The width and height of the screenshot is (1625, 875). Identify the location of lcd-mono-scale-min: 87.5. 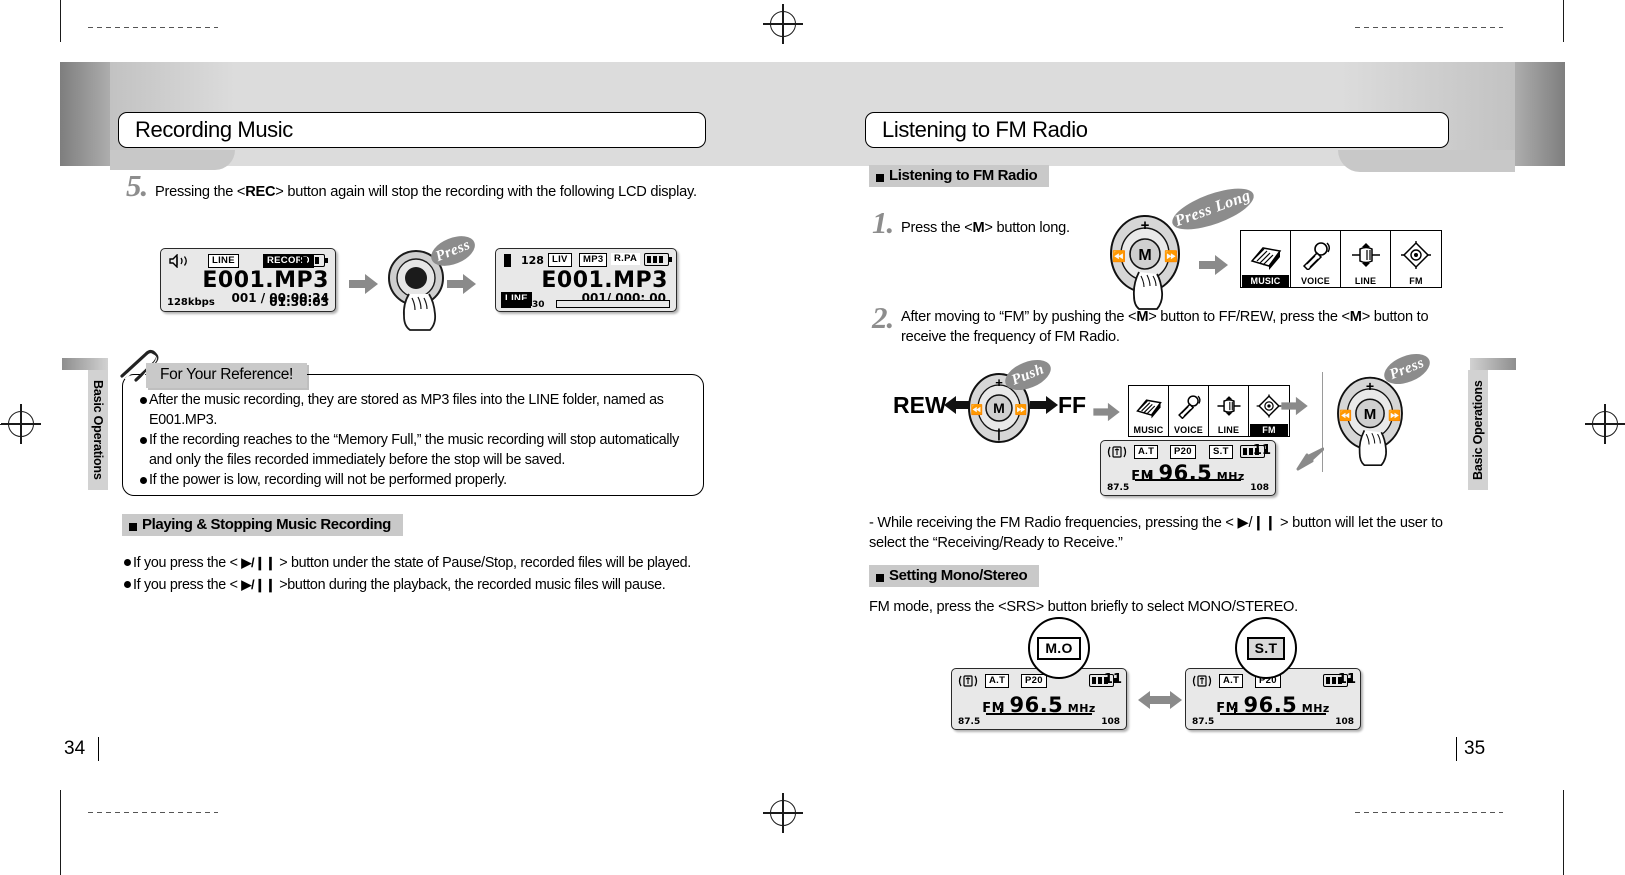
(969, 722).